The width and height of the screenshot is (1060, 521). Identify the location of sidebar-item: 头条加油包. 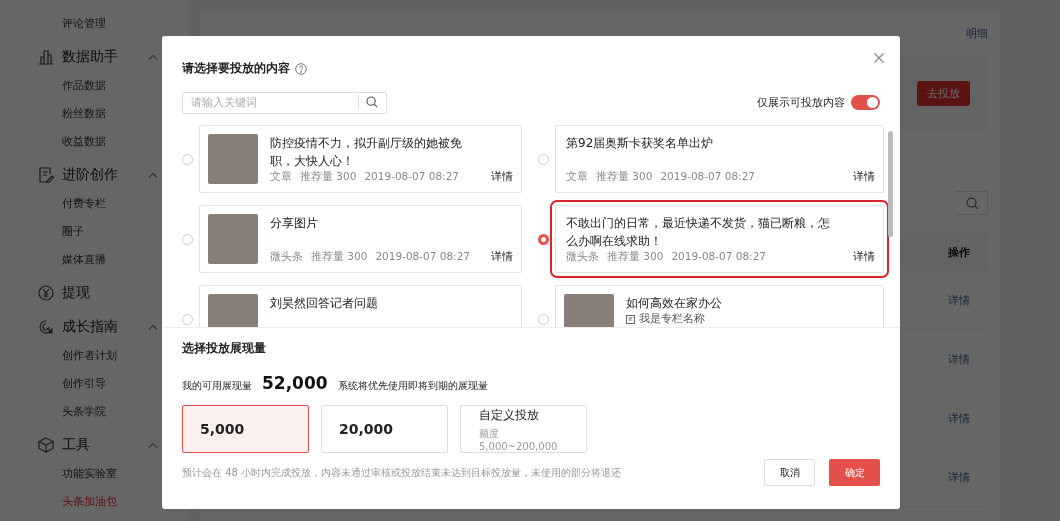
(60, 502).